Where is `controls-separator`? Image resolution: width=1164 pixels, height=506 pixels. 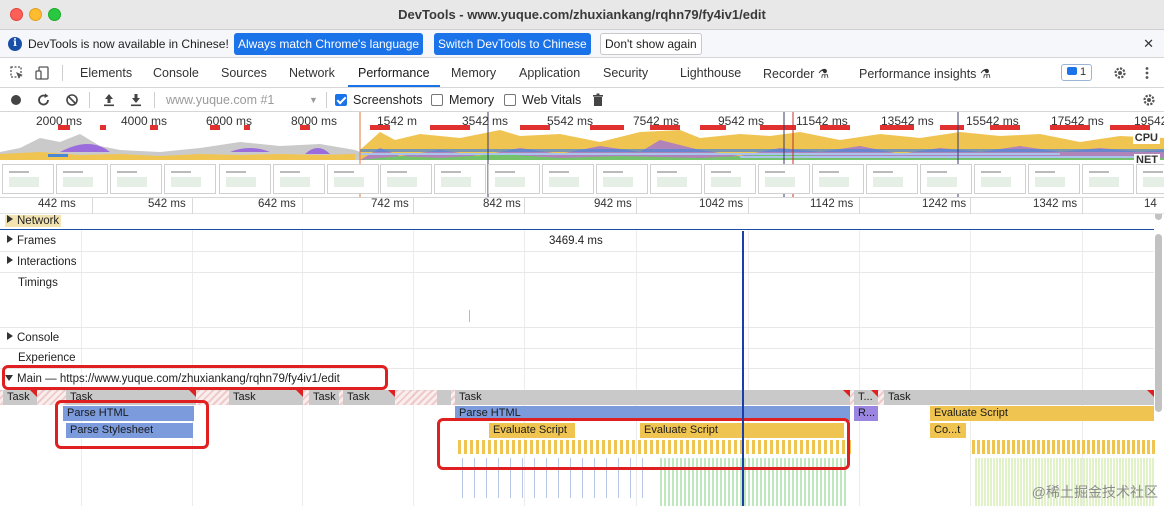
controls-separator is located at coordinates (326, 100).